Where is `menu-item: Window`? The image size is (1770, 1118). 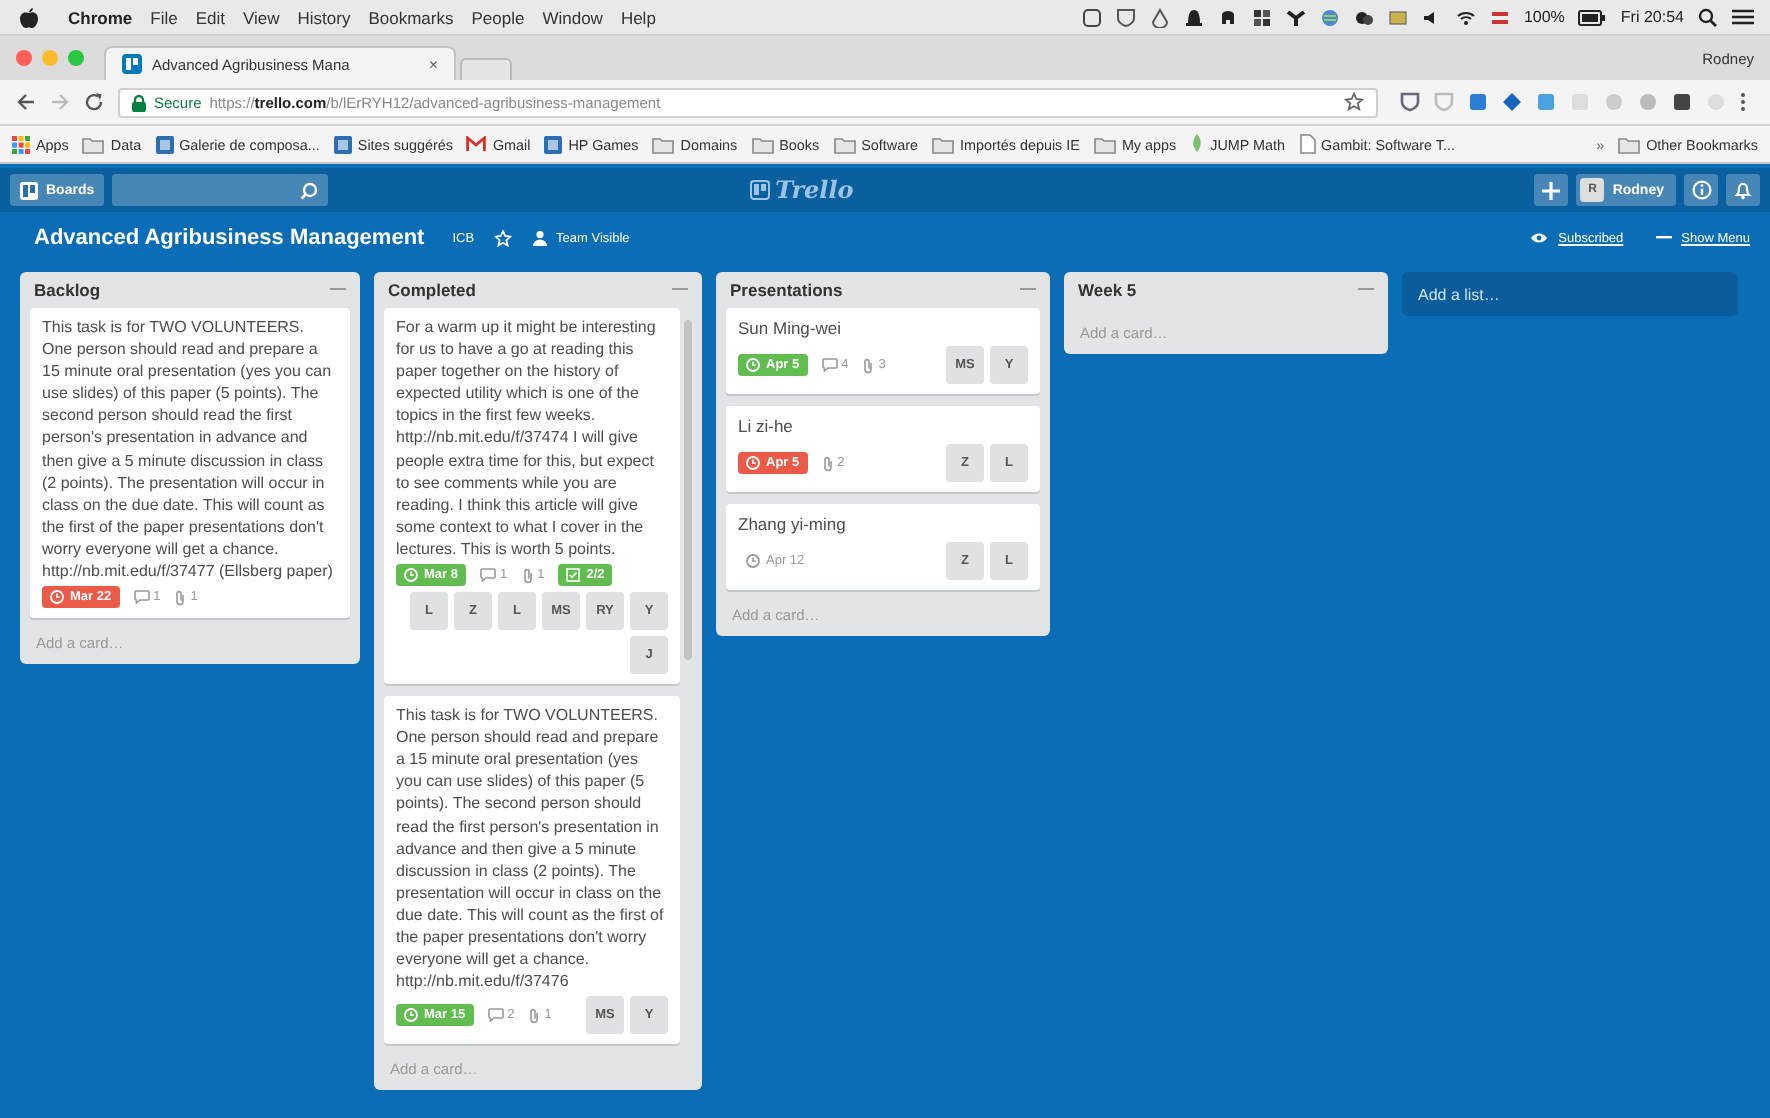
menu-item: Window is located at coordinates (572, 17).